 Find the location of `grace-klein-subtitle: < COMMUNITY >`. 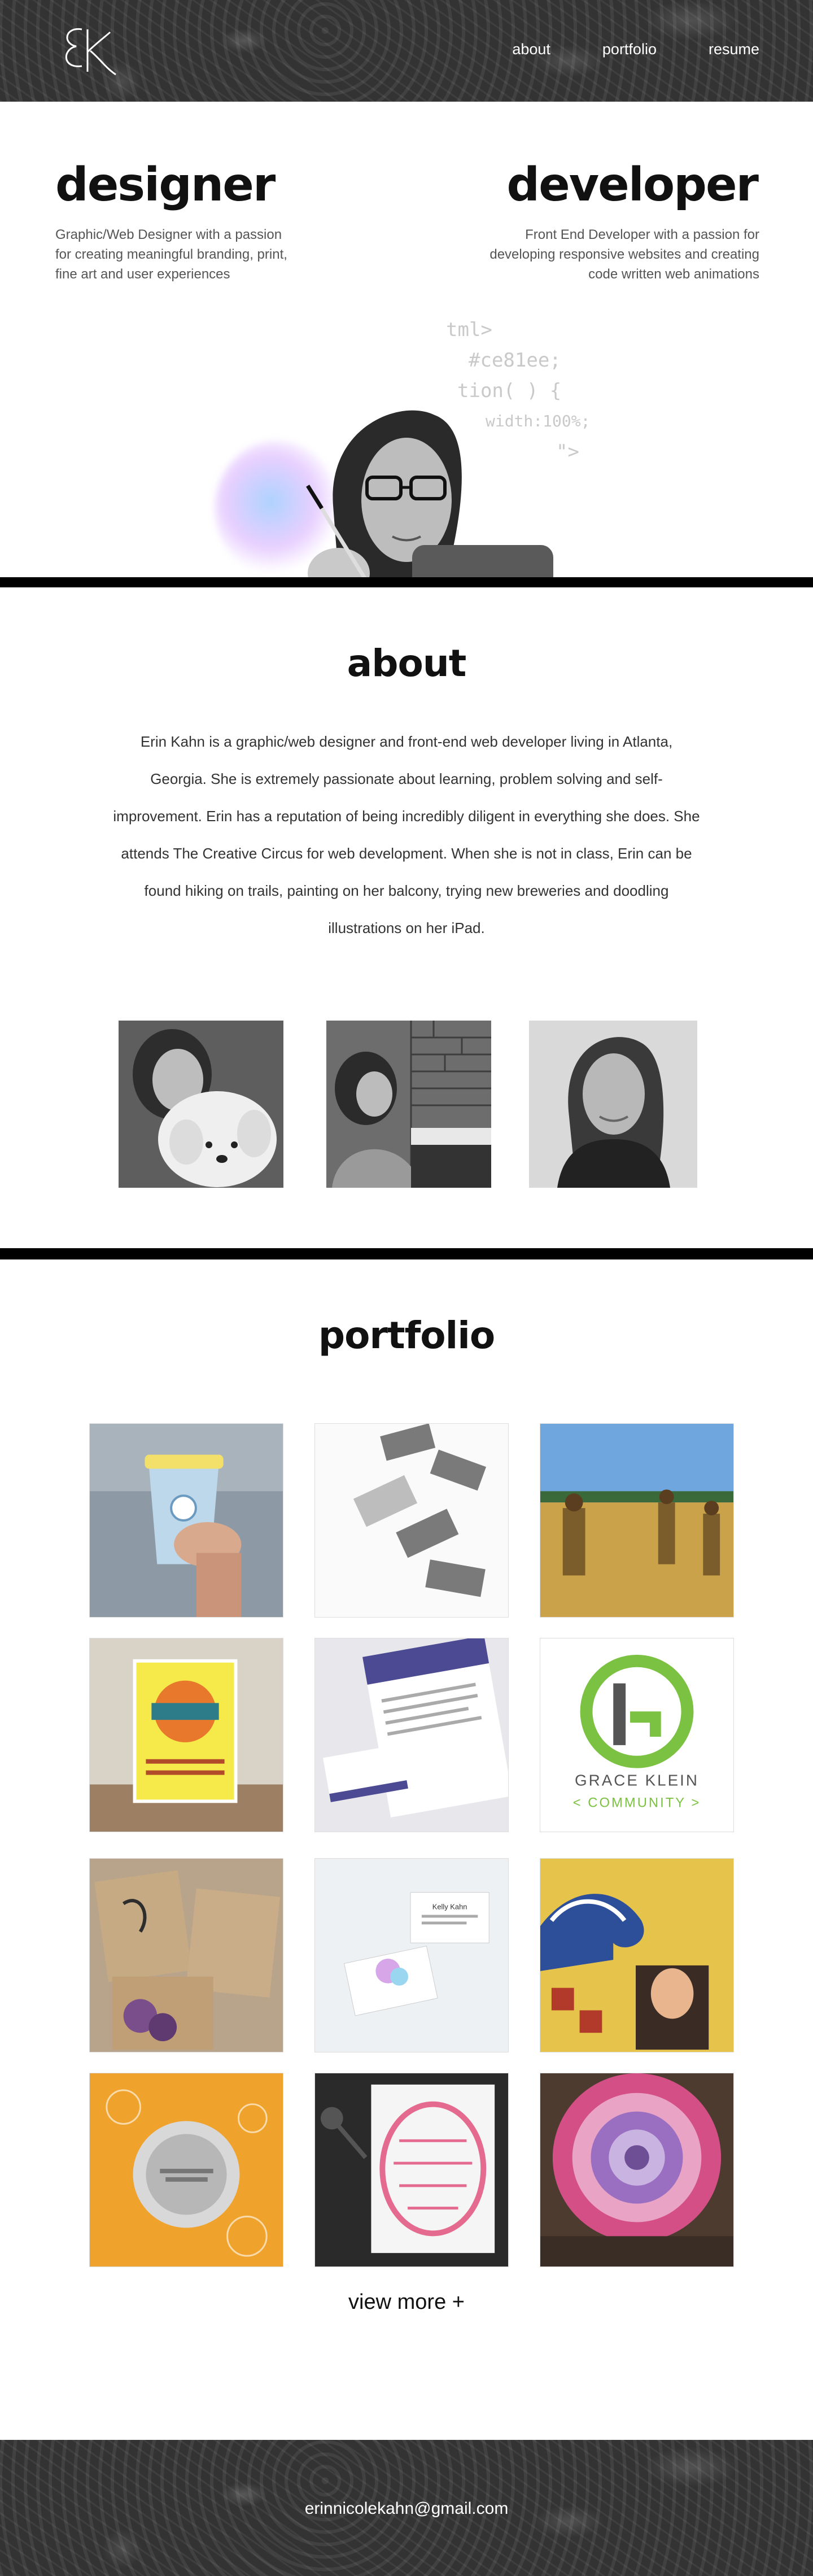

grace-klein-subtitle: < COMMUNITY > is located at coordinates (637, 1802).